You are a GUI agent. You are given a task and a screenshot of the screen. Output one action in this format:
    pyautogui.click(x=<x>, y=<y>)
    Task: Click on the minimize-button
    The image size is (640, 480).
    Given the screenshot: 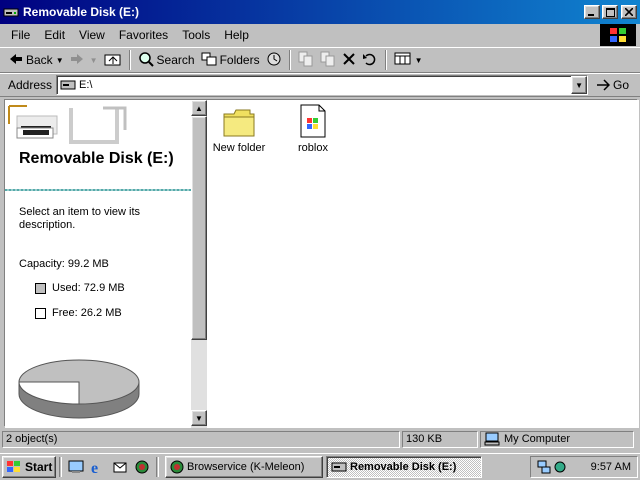 What is the action you would take?
    pyautogui.click(x=592, y=12)
    